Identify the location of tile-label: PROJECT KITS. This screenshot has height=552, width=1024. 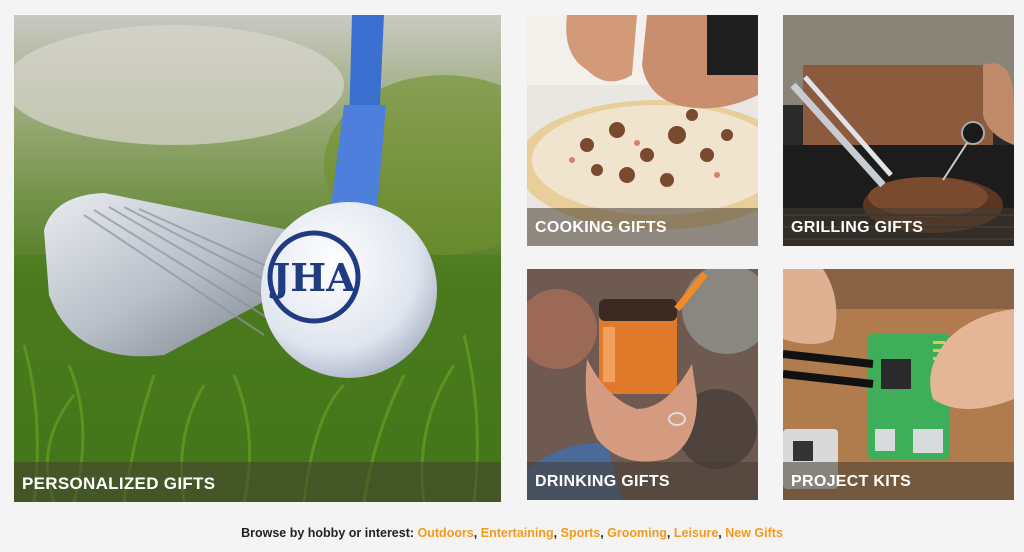
(898, 481).